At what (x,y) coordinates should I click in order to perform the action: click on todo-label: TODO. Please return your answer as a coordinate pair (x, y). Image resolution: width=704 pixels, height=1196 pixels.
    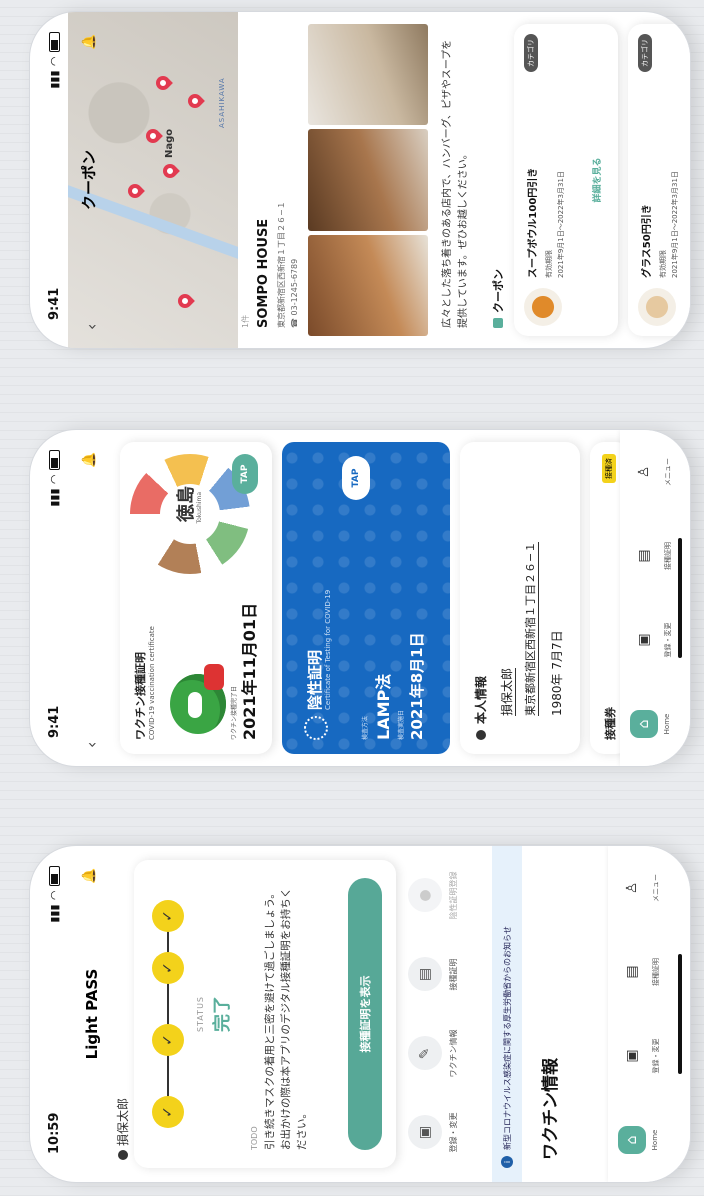
    Looking at the image, I should click on (254, 1138).